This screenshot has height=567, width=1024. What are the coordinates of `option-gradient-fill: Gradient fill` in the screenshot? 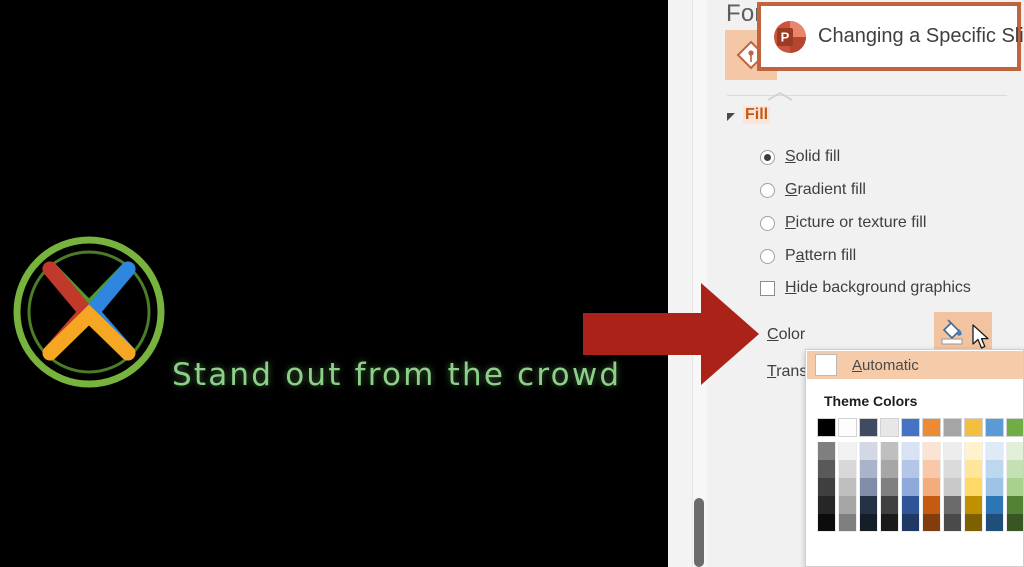 It's located at (813, 190).